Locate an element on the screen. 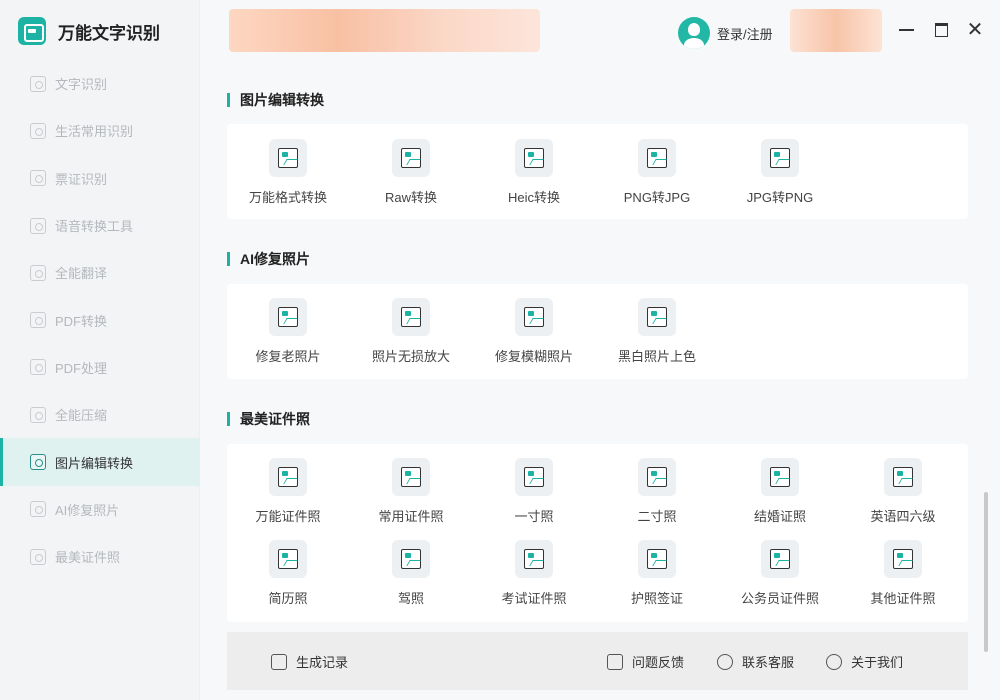 Image resolution: width=1000 pixels, height=700 pixels. tool-exam-photo: 考试证件照 is located at coordinates (534, 573).